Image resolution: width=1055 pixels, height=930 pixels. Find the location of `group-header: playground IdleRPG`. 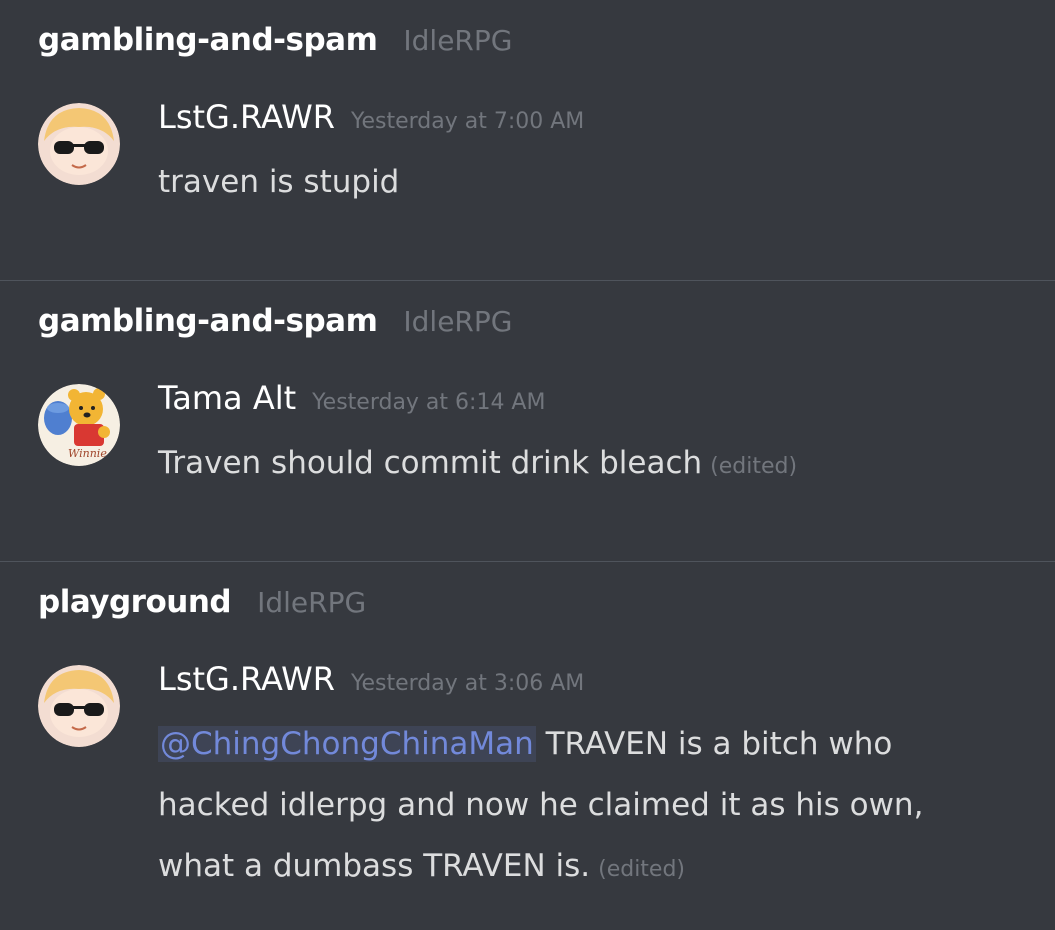

group-header: playground IdleRPG is located at coordinates (202, 602).